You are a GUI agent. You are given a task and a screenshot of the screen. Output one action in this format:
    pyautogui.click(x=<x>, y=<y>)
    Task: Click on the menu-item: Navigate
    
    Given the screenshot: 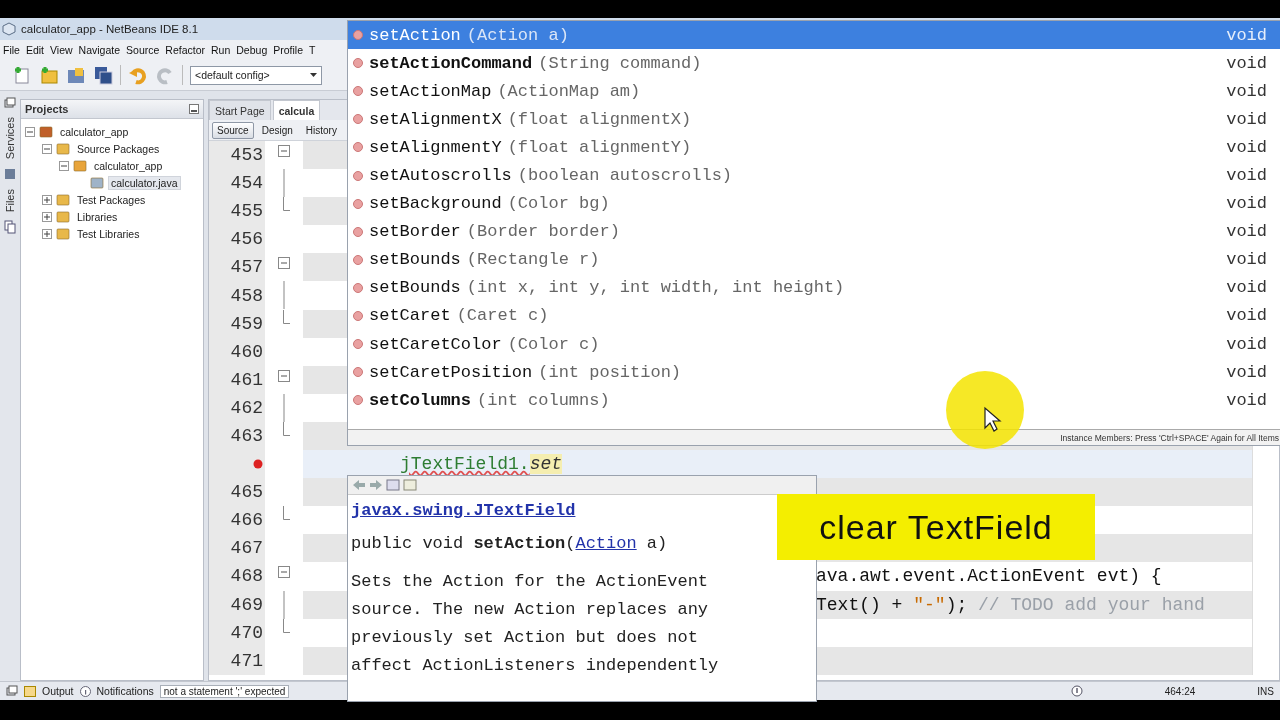 What is the action you would take?
    pyautogui.click(x=99, y=50)
    